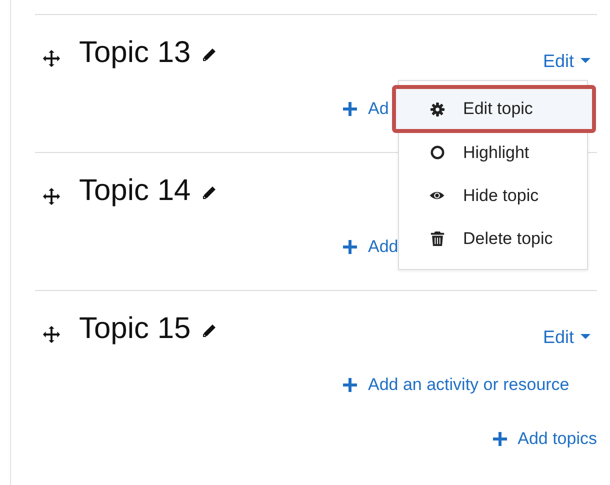 The height and width of the screenshot is (485, 610). What do you see at coordinates (370, 247) in the screenshot?
I see `add-activity-link: Add` at bounding box center [370, 247].